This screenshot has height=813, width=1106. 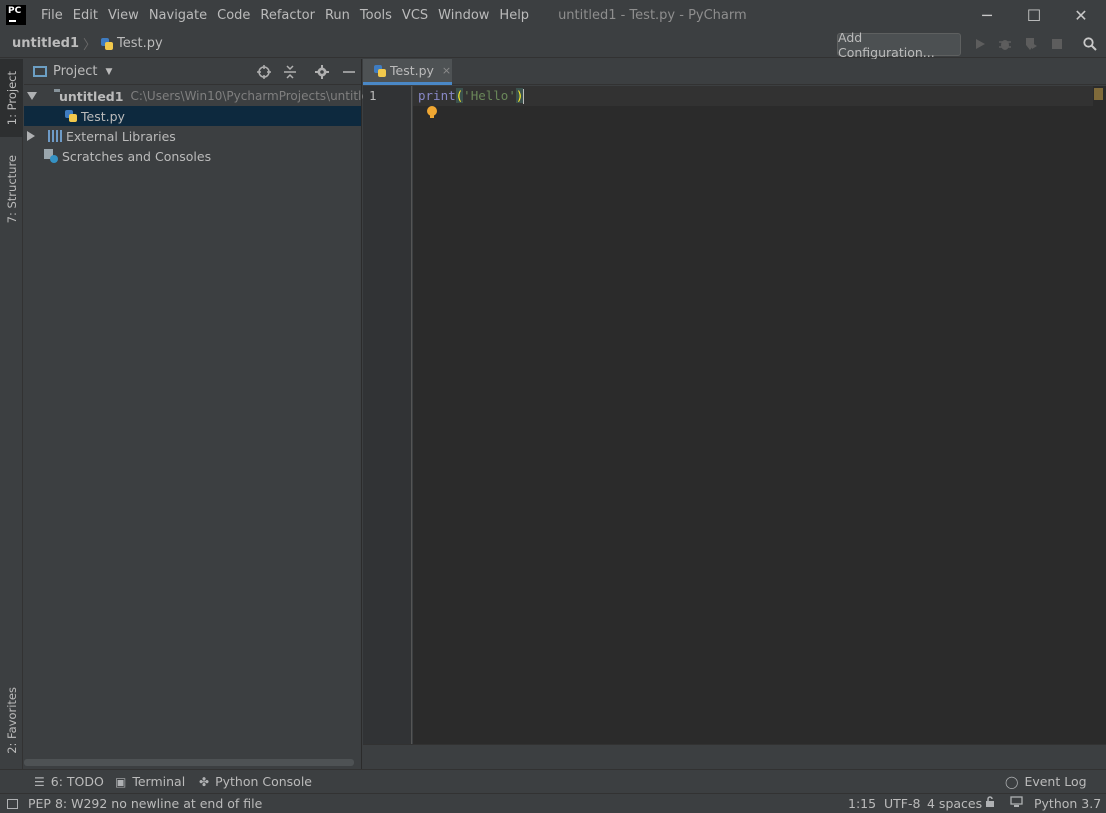 I want to click on terminal-tool-button: ▣ Terminal, so click(x=150, y=781).